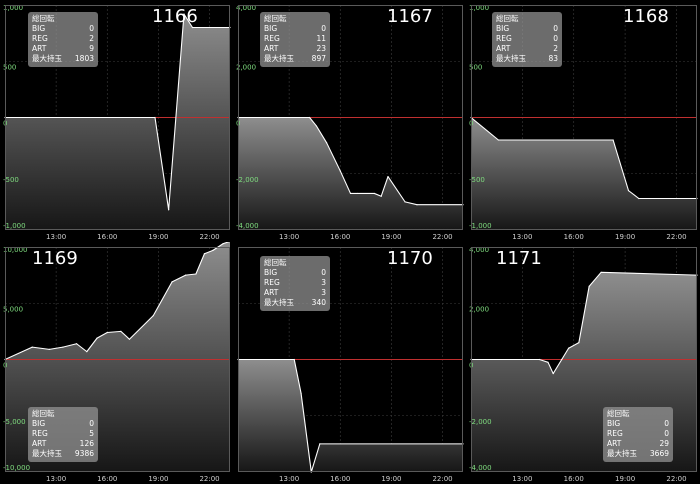 Image resolution: width=700 pixels, height=484 pixels. What do you see at coordinates (659, 453) in the screenshot?
I see `stats-value: 3669` at bounding box center [659, 453].